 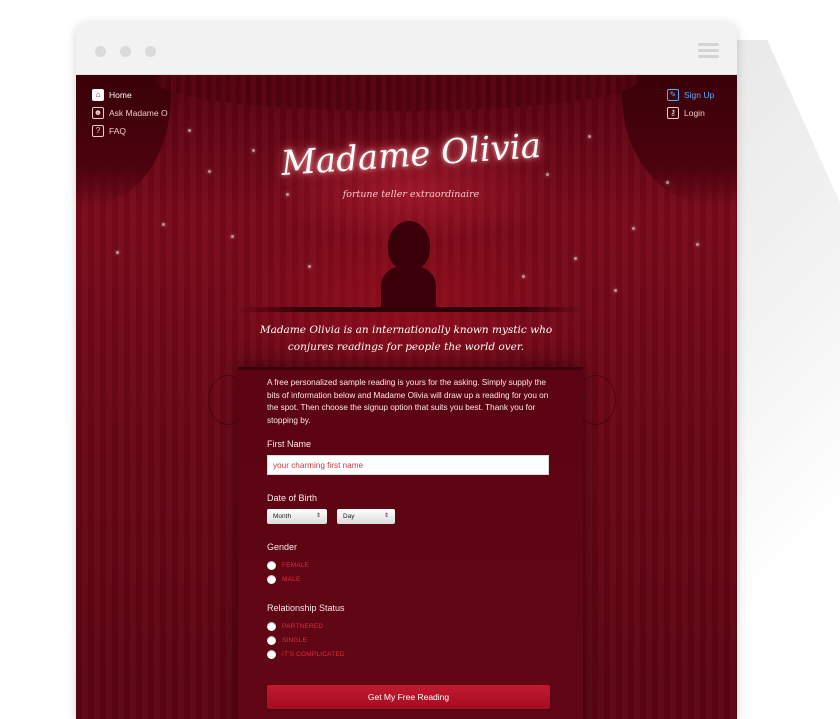 I want to click on wand-icon: ✎, so click(x=673, y=95).